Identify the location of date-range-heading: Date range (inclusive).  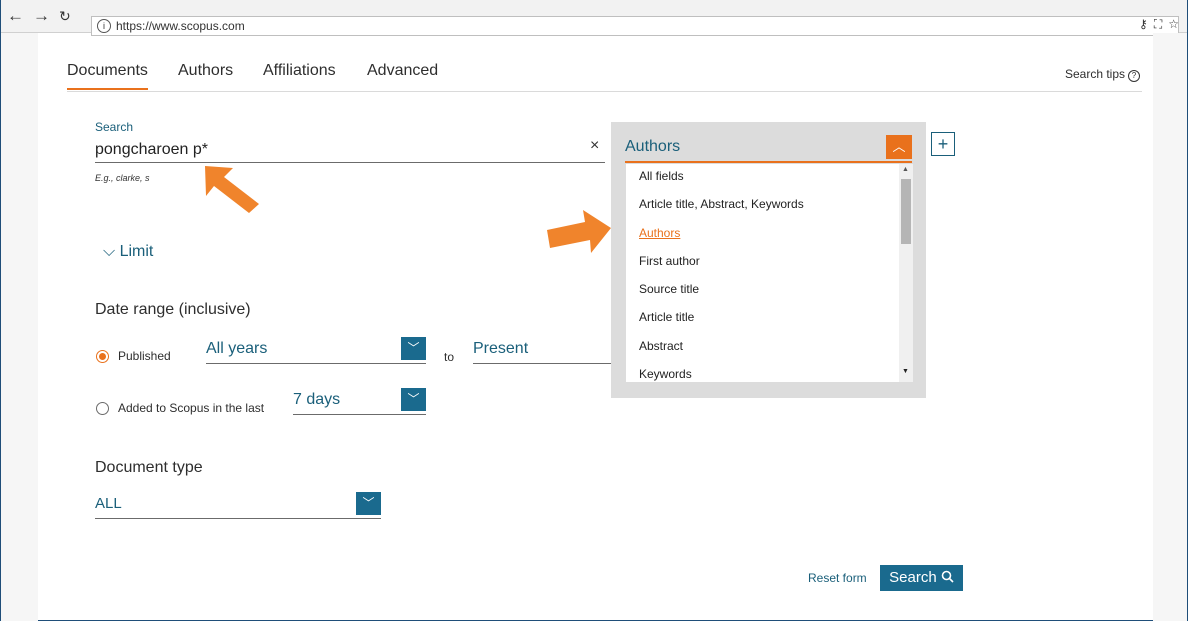
(173, 309).